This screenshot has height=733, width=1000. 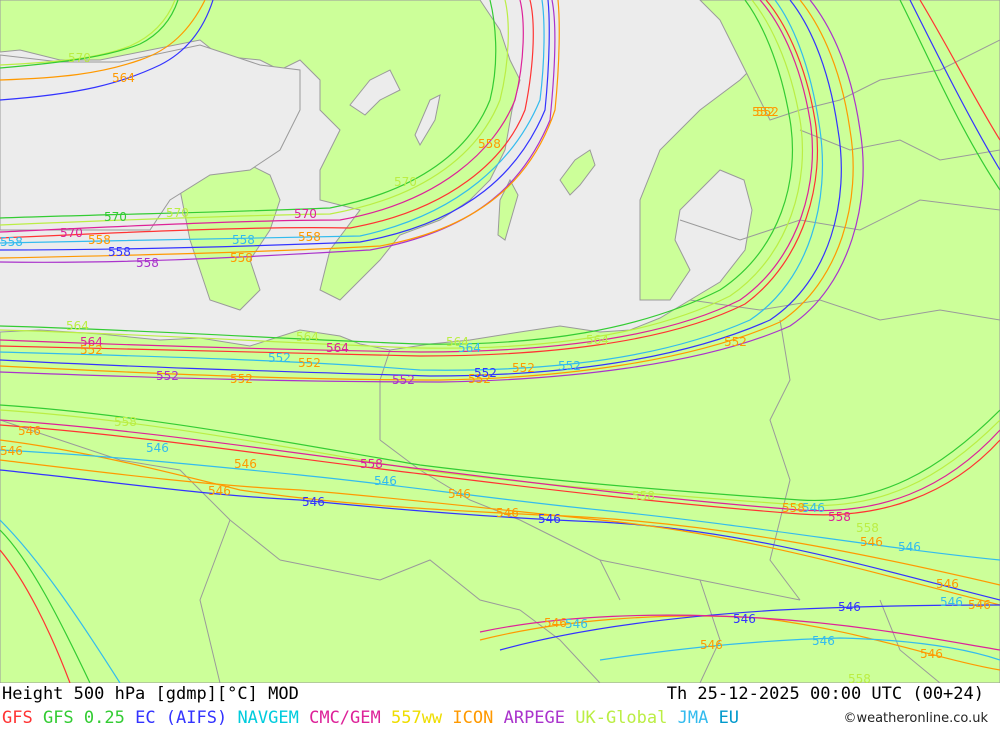 I want to click on legend-item-3: NAVGEM, so click(x=273, y=718).